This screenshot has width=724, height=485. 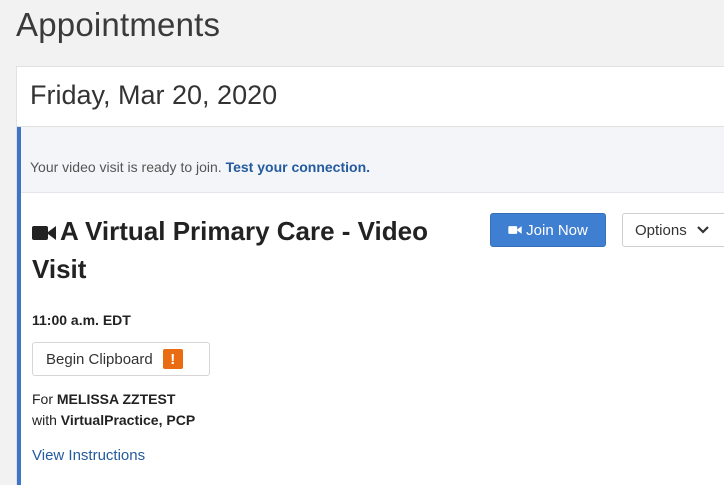 What do you see at coordinates (172, 359) in the screenshot?
I see `exclamation-icon: !` at bounding box center [172, 359].